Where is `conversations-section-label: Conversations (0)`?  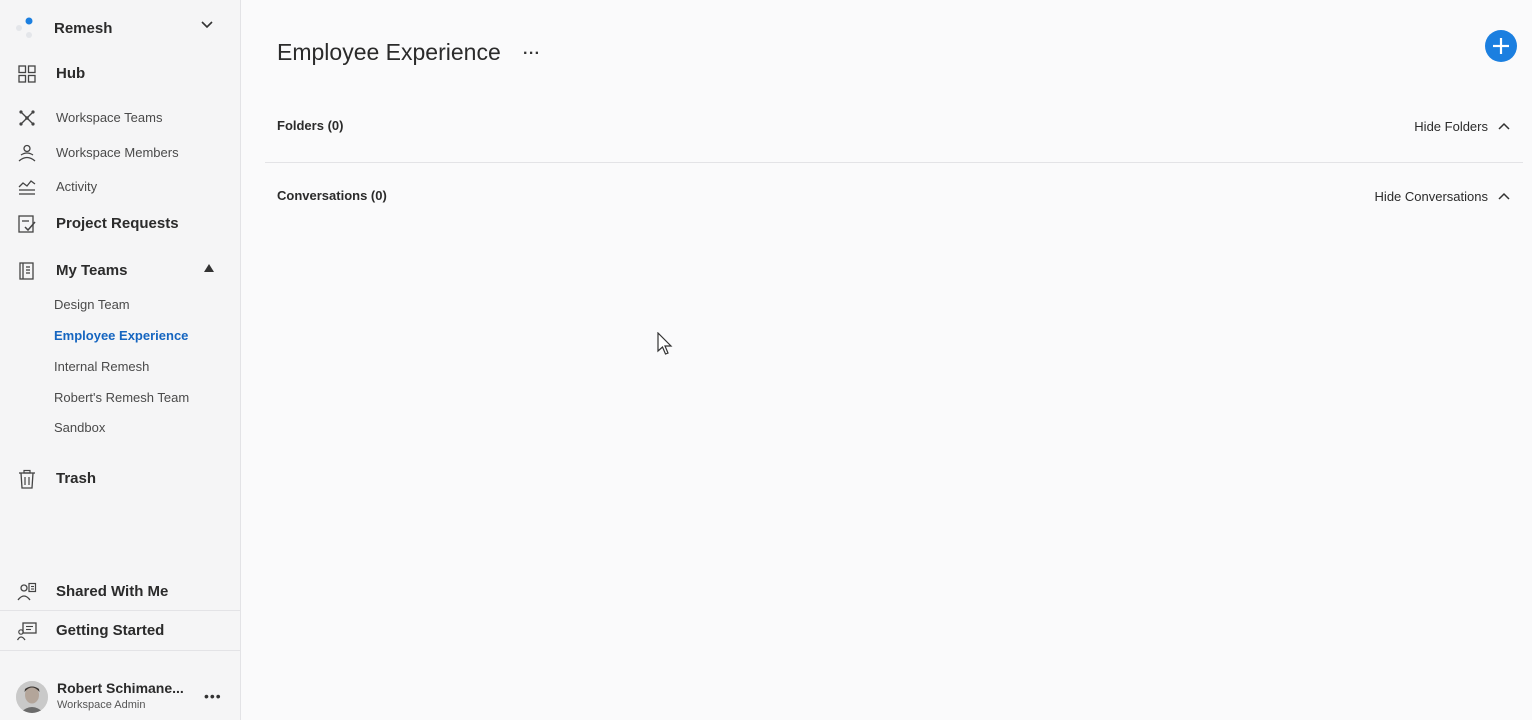
conversations-section-label: Conversations (0) is located at coordinates (332, 195).